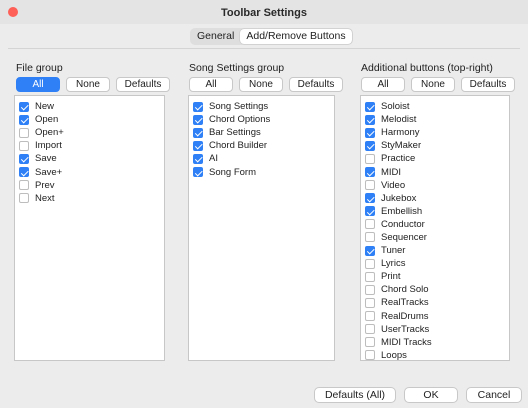  Describe the element at coordinates (355, 395) in the screenshot. I see `defaults-all-button: Defaults (All)` at that location.